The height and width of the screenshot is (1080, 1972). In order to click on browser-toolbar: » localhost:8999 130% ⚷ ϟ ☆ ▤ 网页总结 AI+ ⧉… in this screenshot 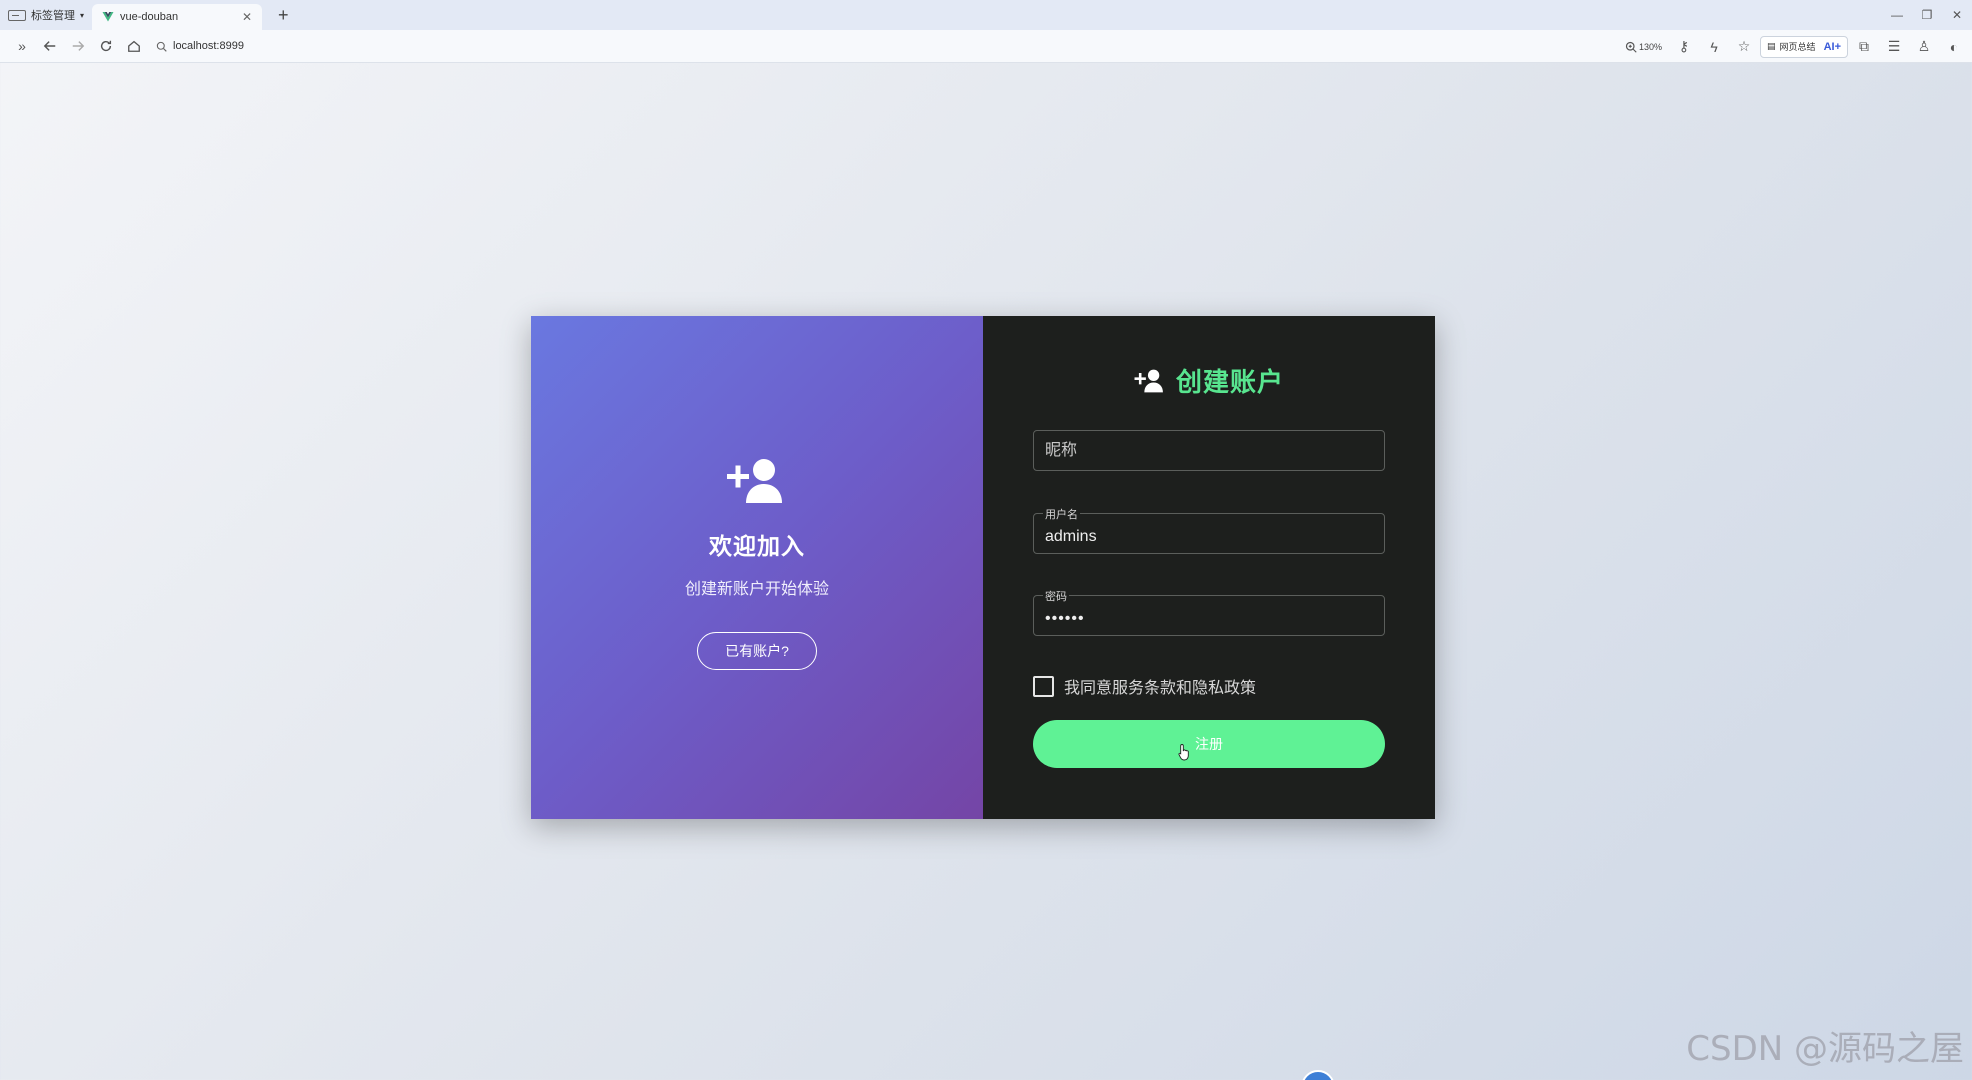, I will do `click(986, 46)`.